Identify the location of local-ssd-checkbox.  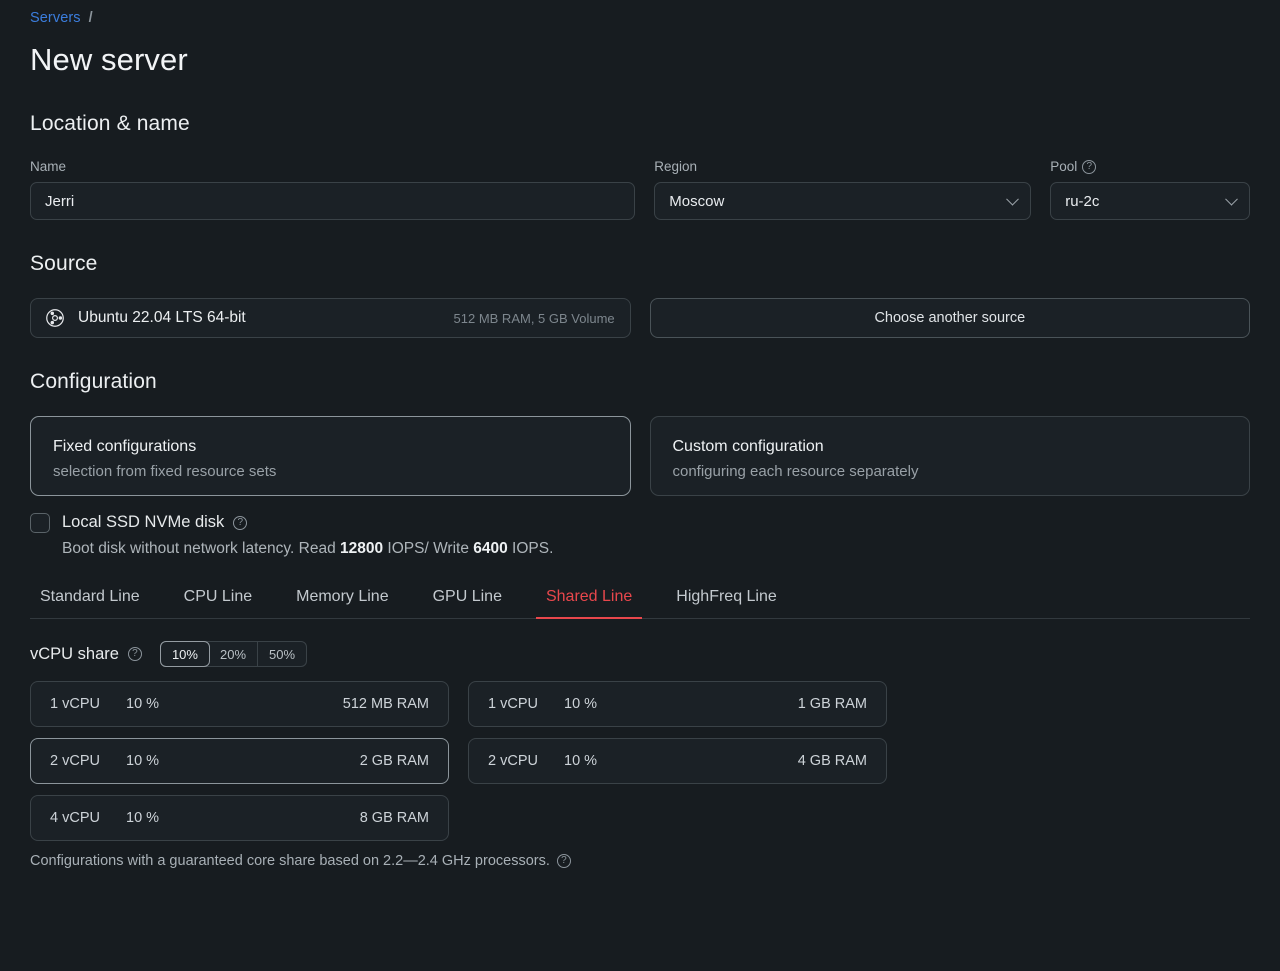
(40, 523).